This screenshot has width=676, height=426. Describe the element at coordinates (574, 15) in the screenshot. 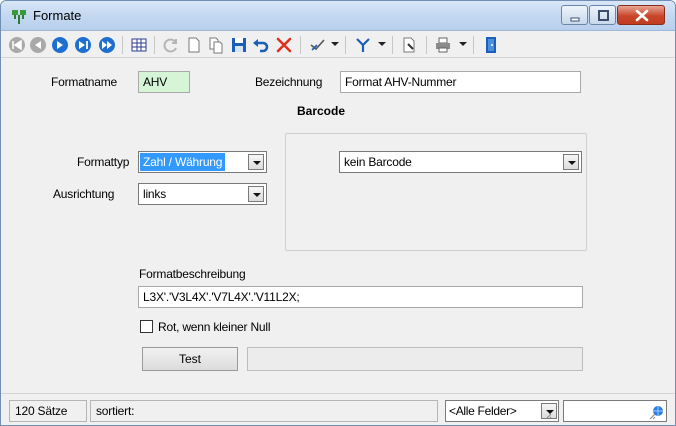

I see `minimize-button` at that location.